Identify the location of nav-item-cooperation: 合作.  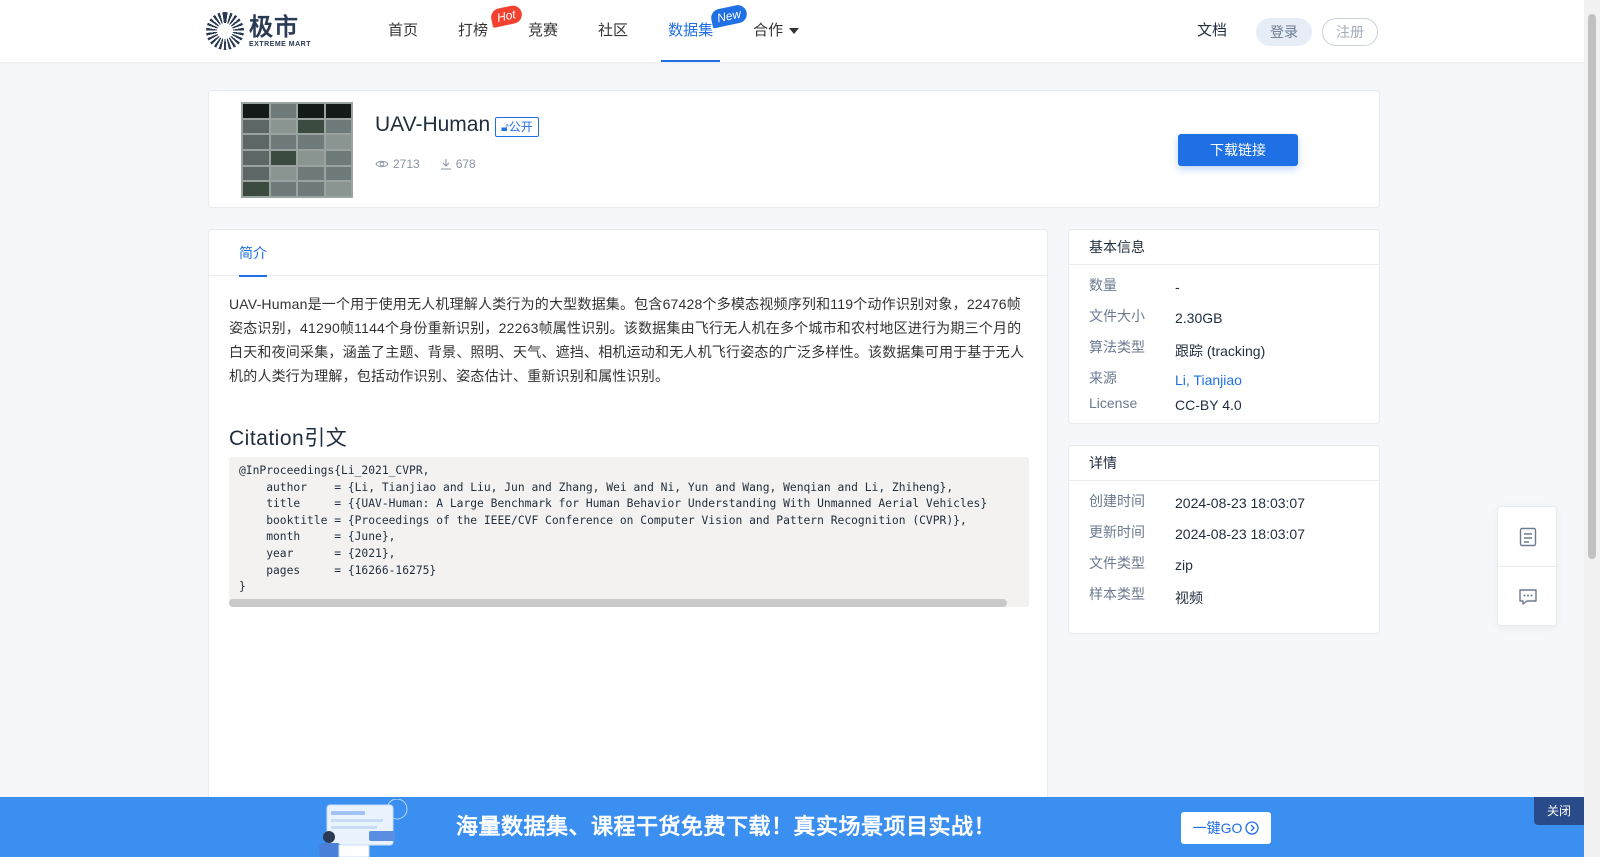
(776, 31).